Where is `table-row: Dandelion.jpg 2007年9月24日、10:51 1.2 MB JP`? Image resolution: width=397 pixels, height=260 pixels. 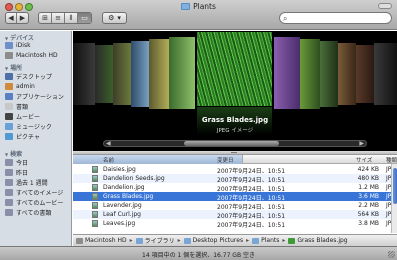
table-row: Dandelion.jpg 2007年9月24日、10:51 1.2 MB JP is located at coordinates (233, 188).